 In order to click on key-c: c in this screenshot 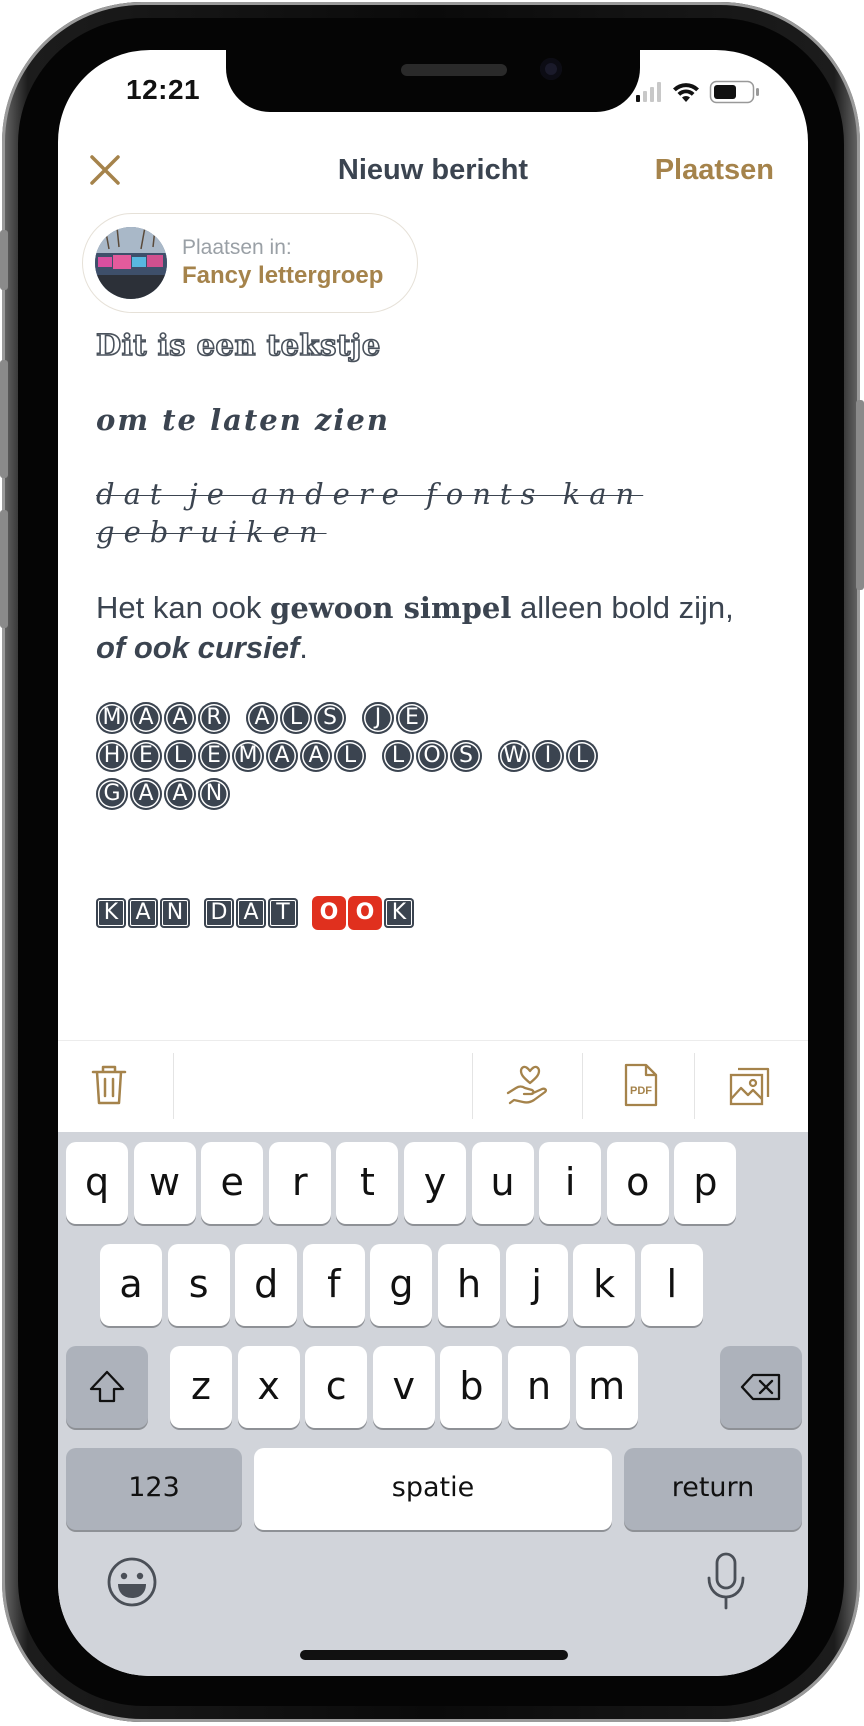, I will do `click(336, 1387)`.